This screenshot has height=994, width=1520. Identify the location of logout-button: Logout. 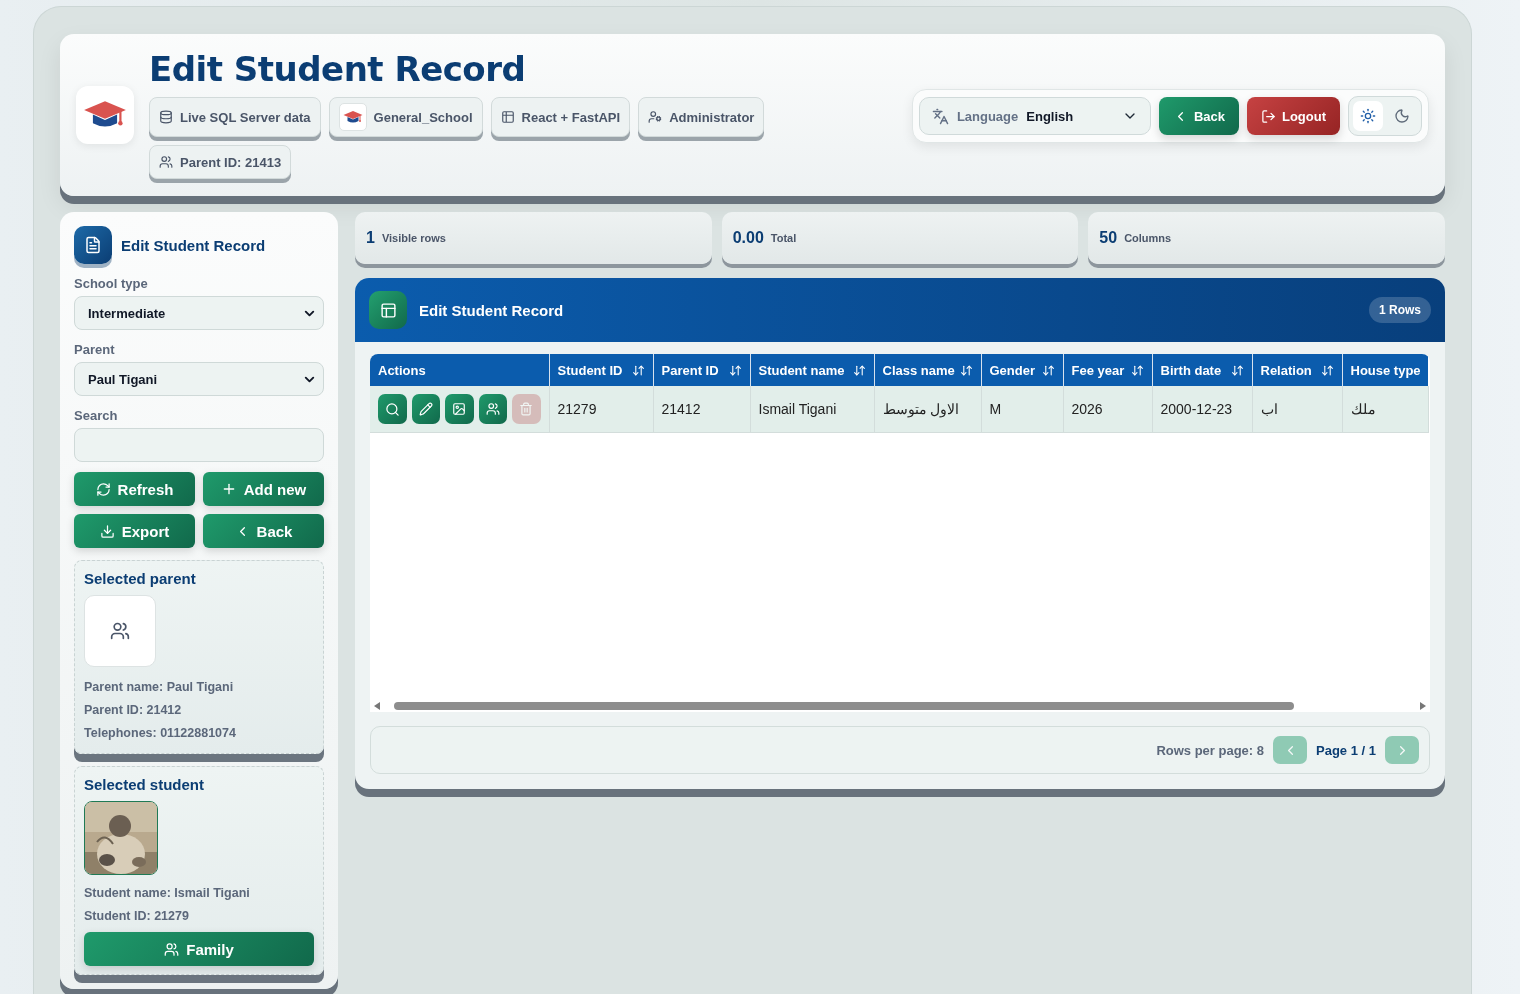
(1293, 116).